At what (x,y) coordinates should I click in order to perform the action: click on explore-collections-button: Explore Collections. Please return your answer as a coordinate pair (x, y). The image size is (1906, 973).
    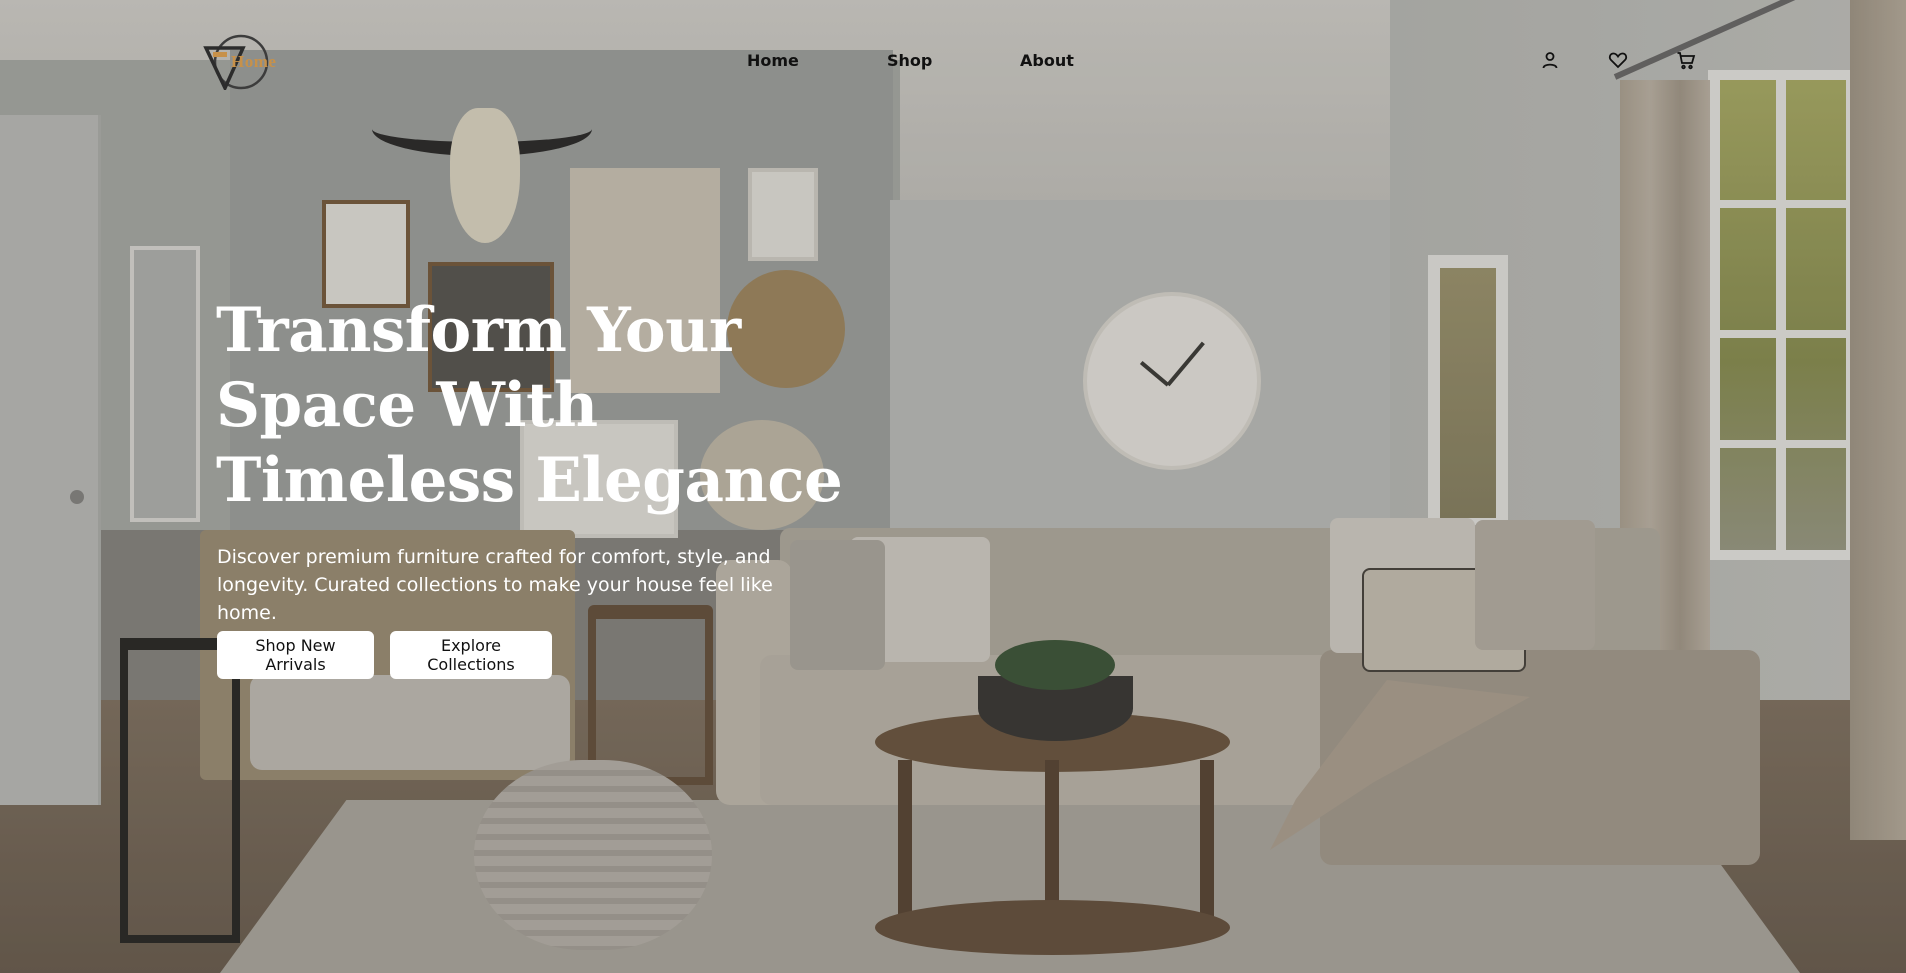
    Looking at the image, I should click on (471, 655).